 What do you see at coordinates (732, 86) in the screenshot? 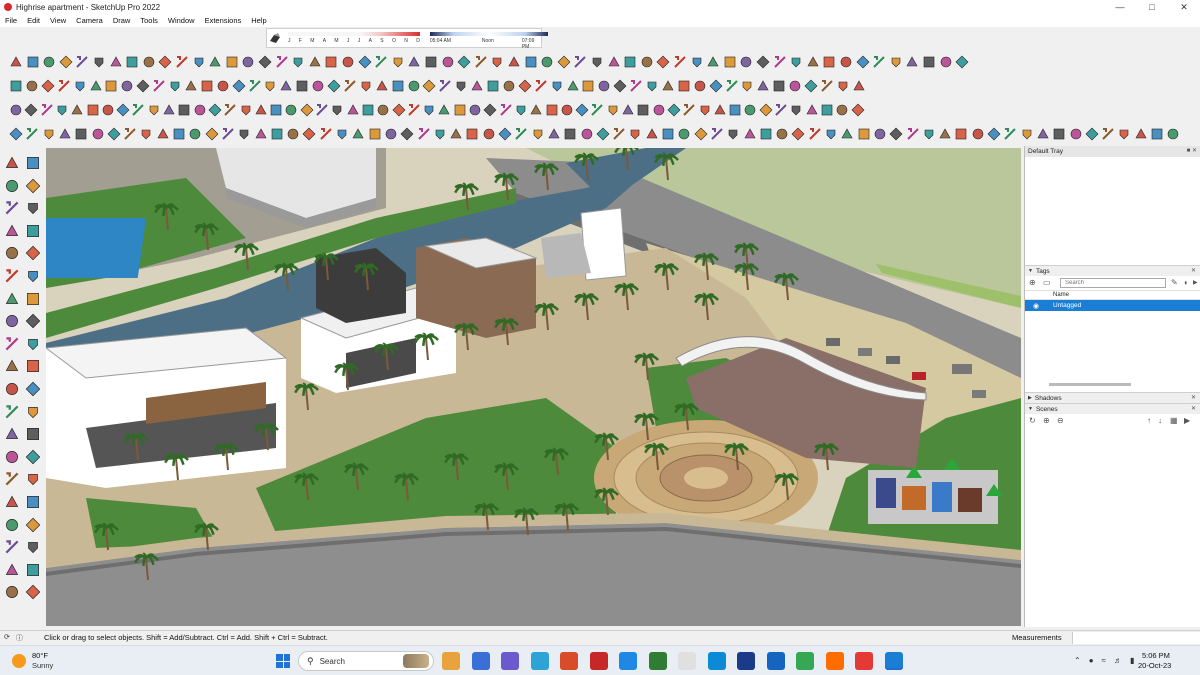
I see `tape-measure-tool-icon` at bounding box center [732, 86].